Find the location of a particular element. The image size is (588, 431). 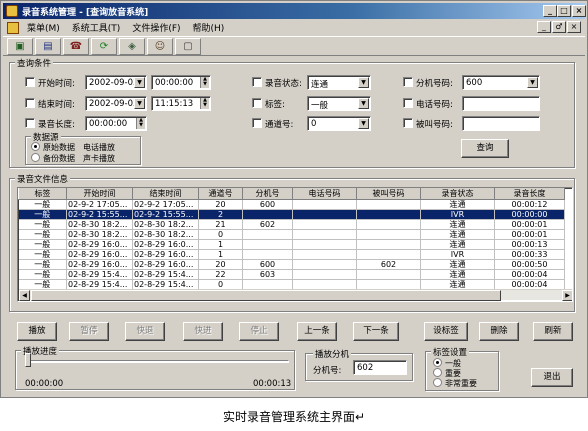

menu-item-help: 帮助(H) is located at coordinates (209, 27).